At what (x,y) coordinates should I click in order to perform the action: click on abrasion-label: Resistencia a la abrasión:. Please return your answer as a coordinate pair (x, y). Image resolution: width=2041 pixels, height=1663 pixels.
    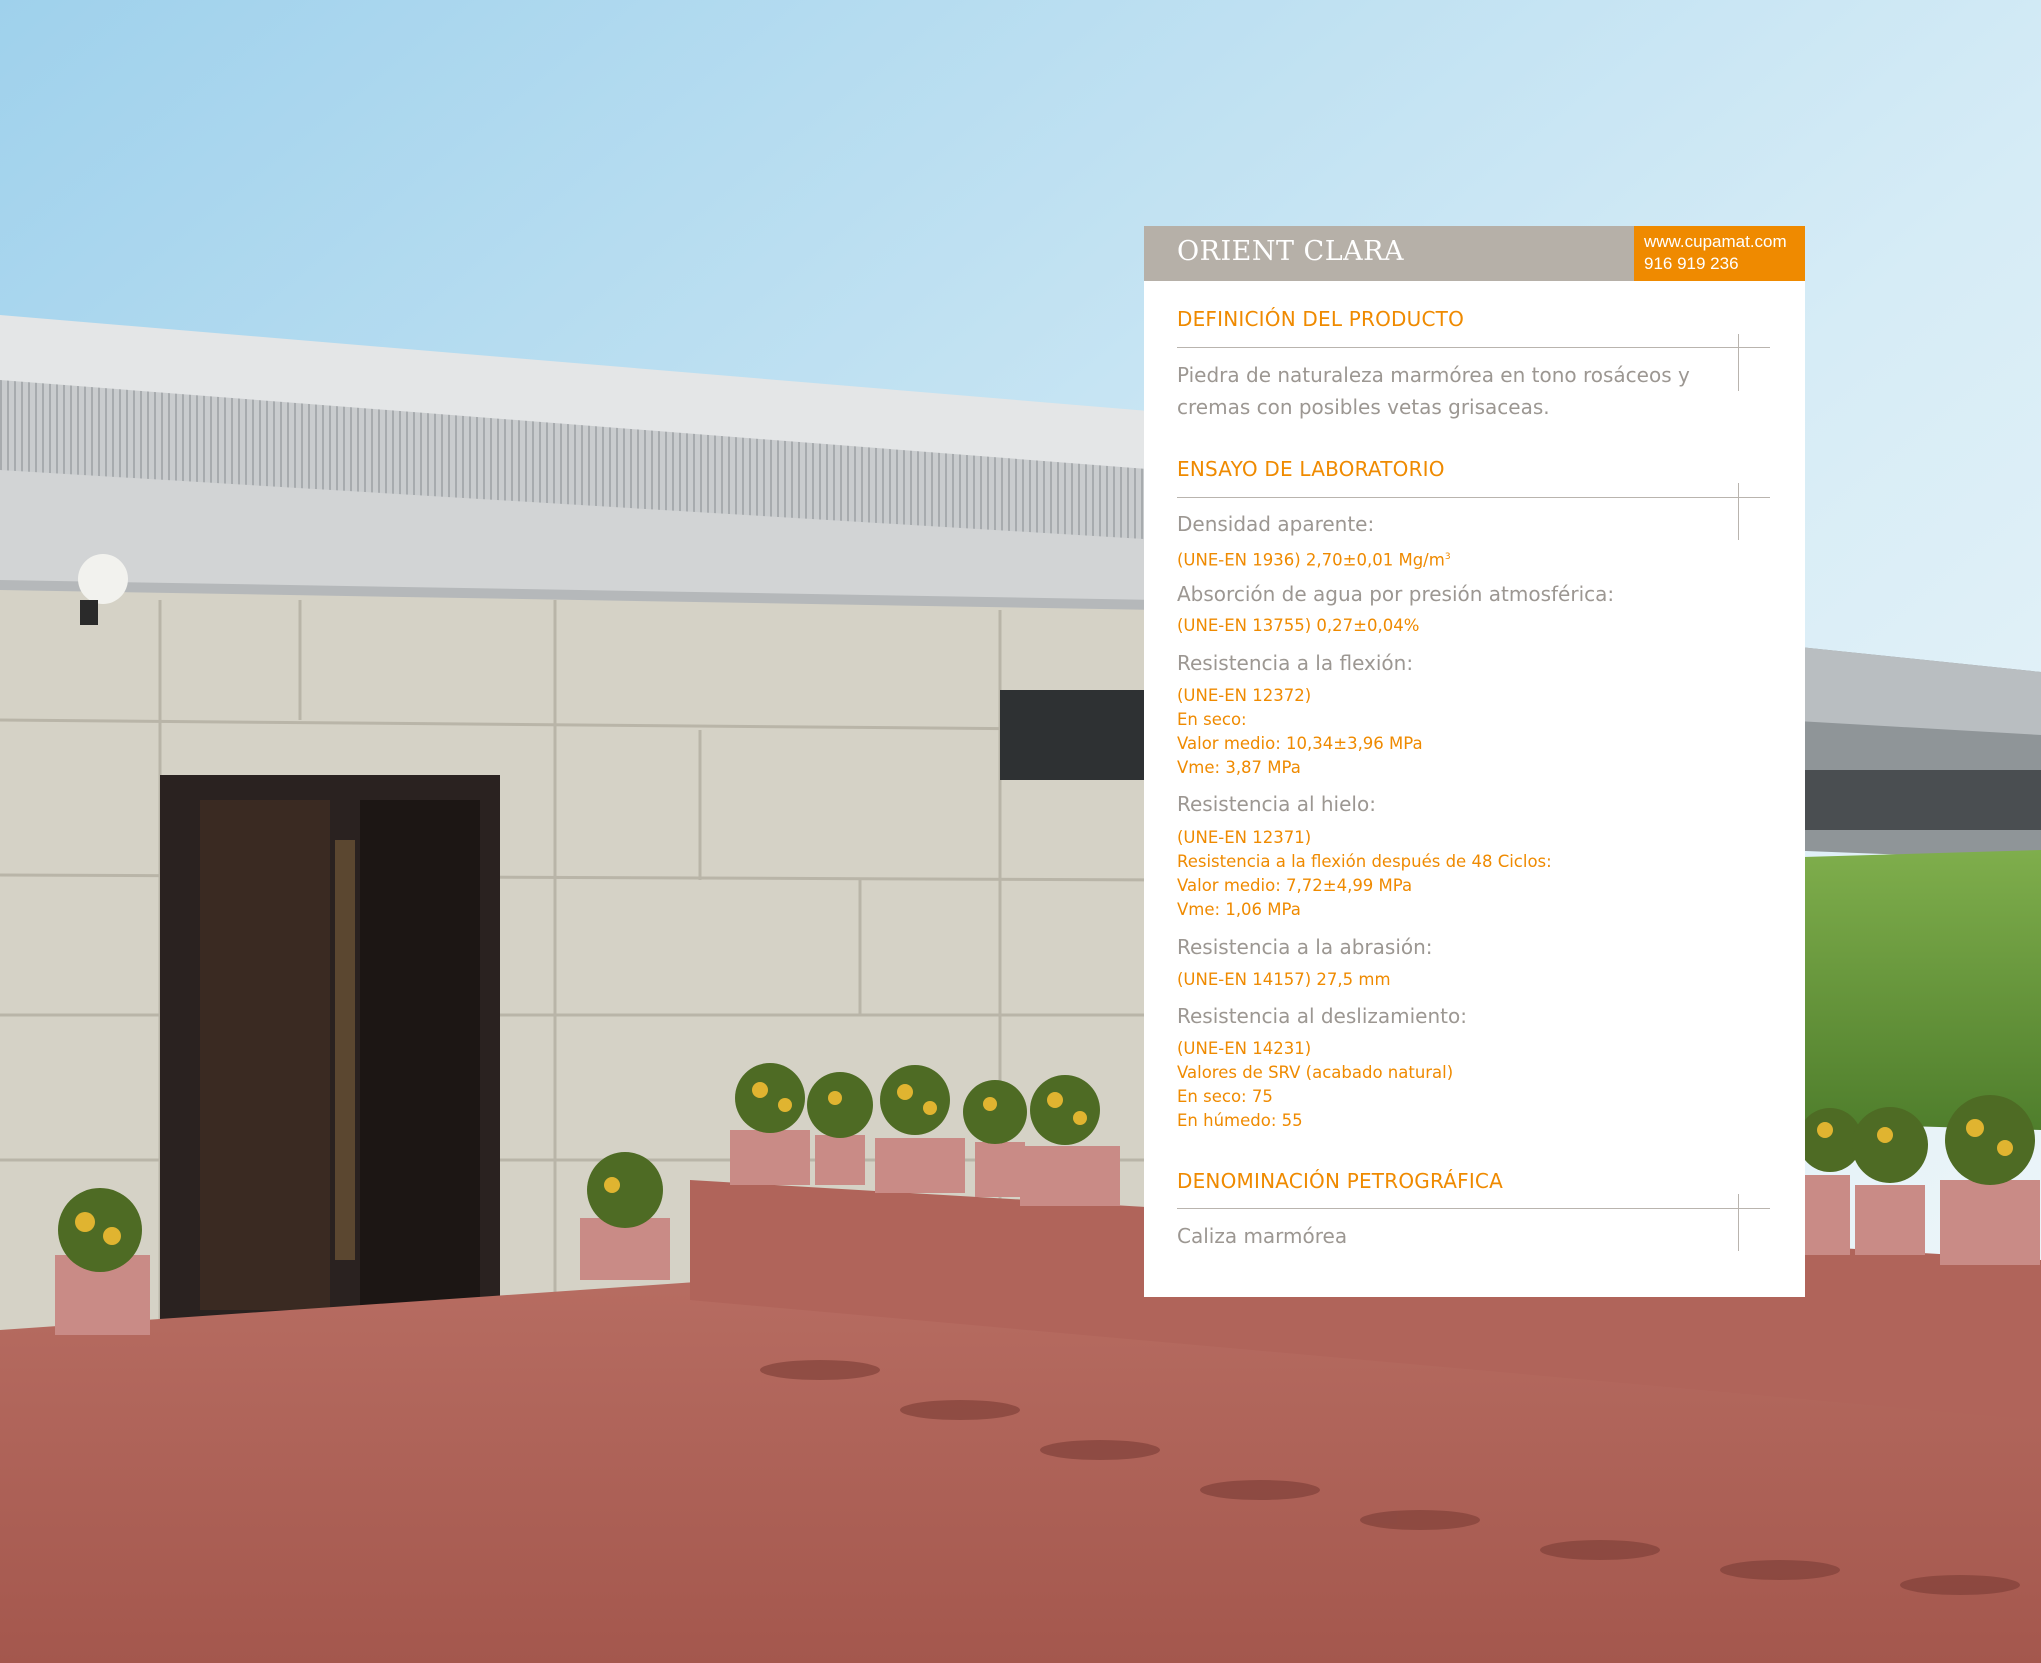
    Looking at the image, I should click on (1305, 947).